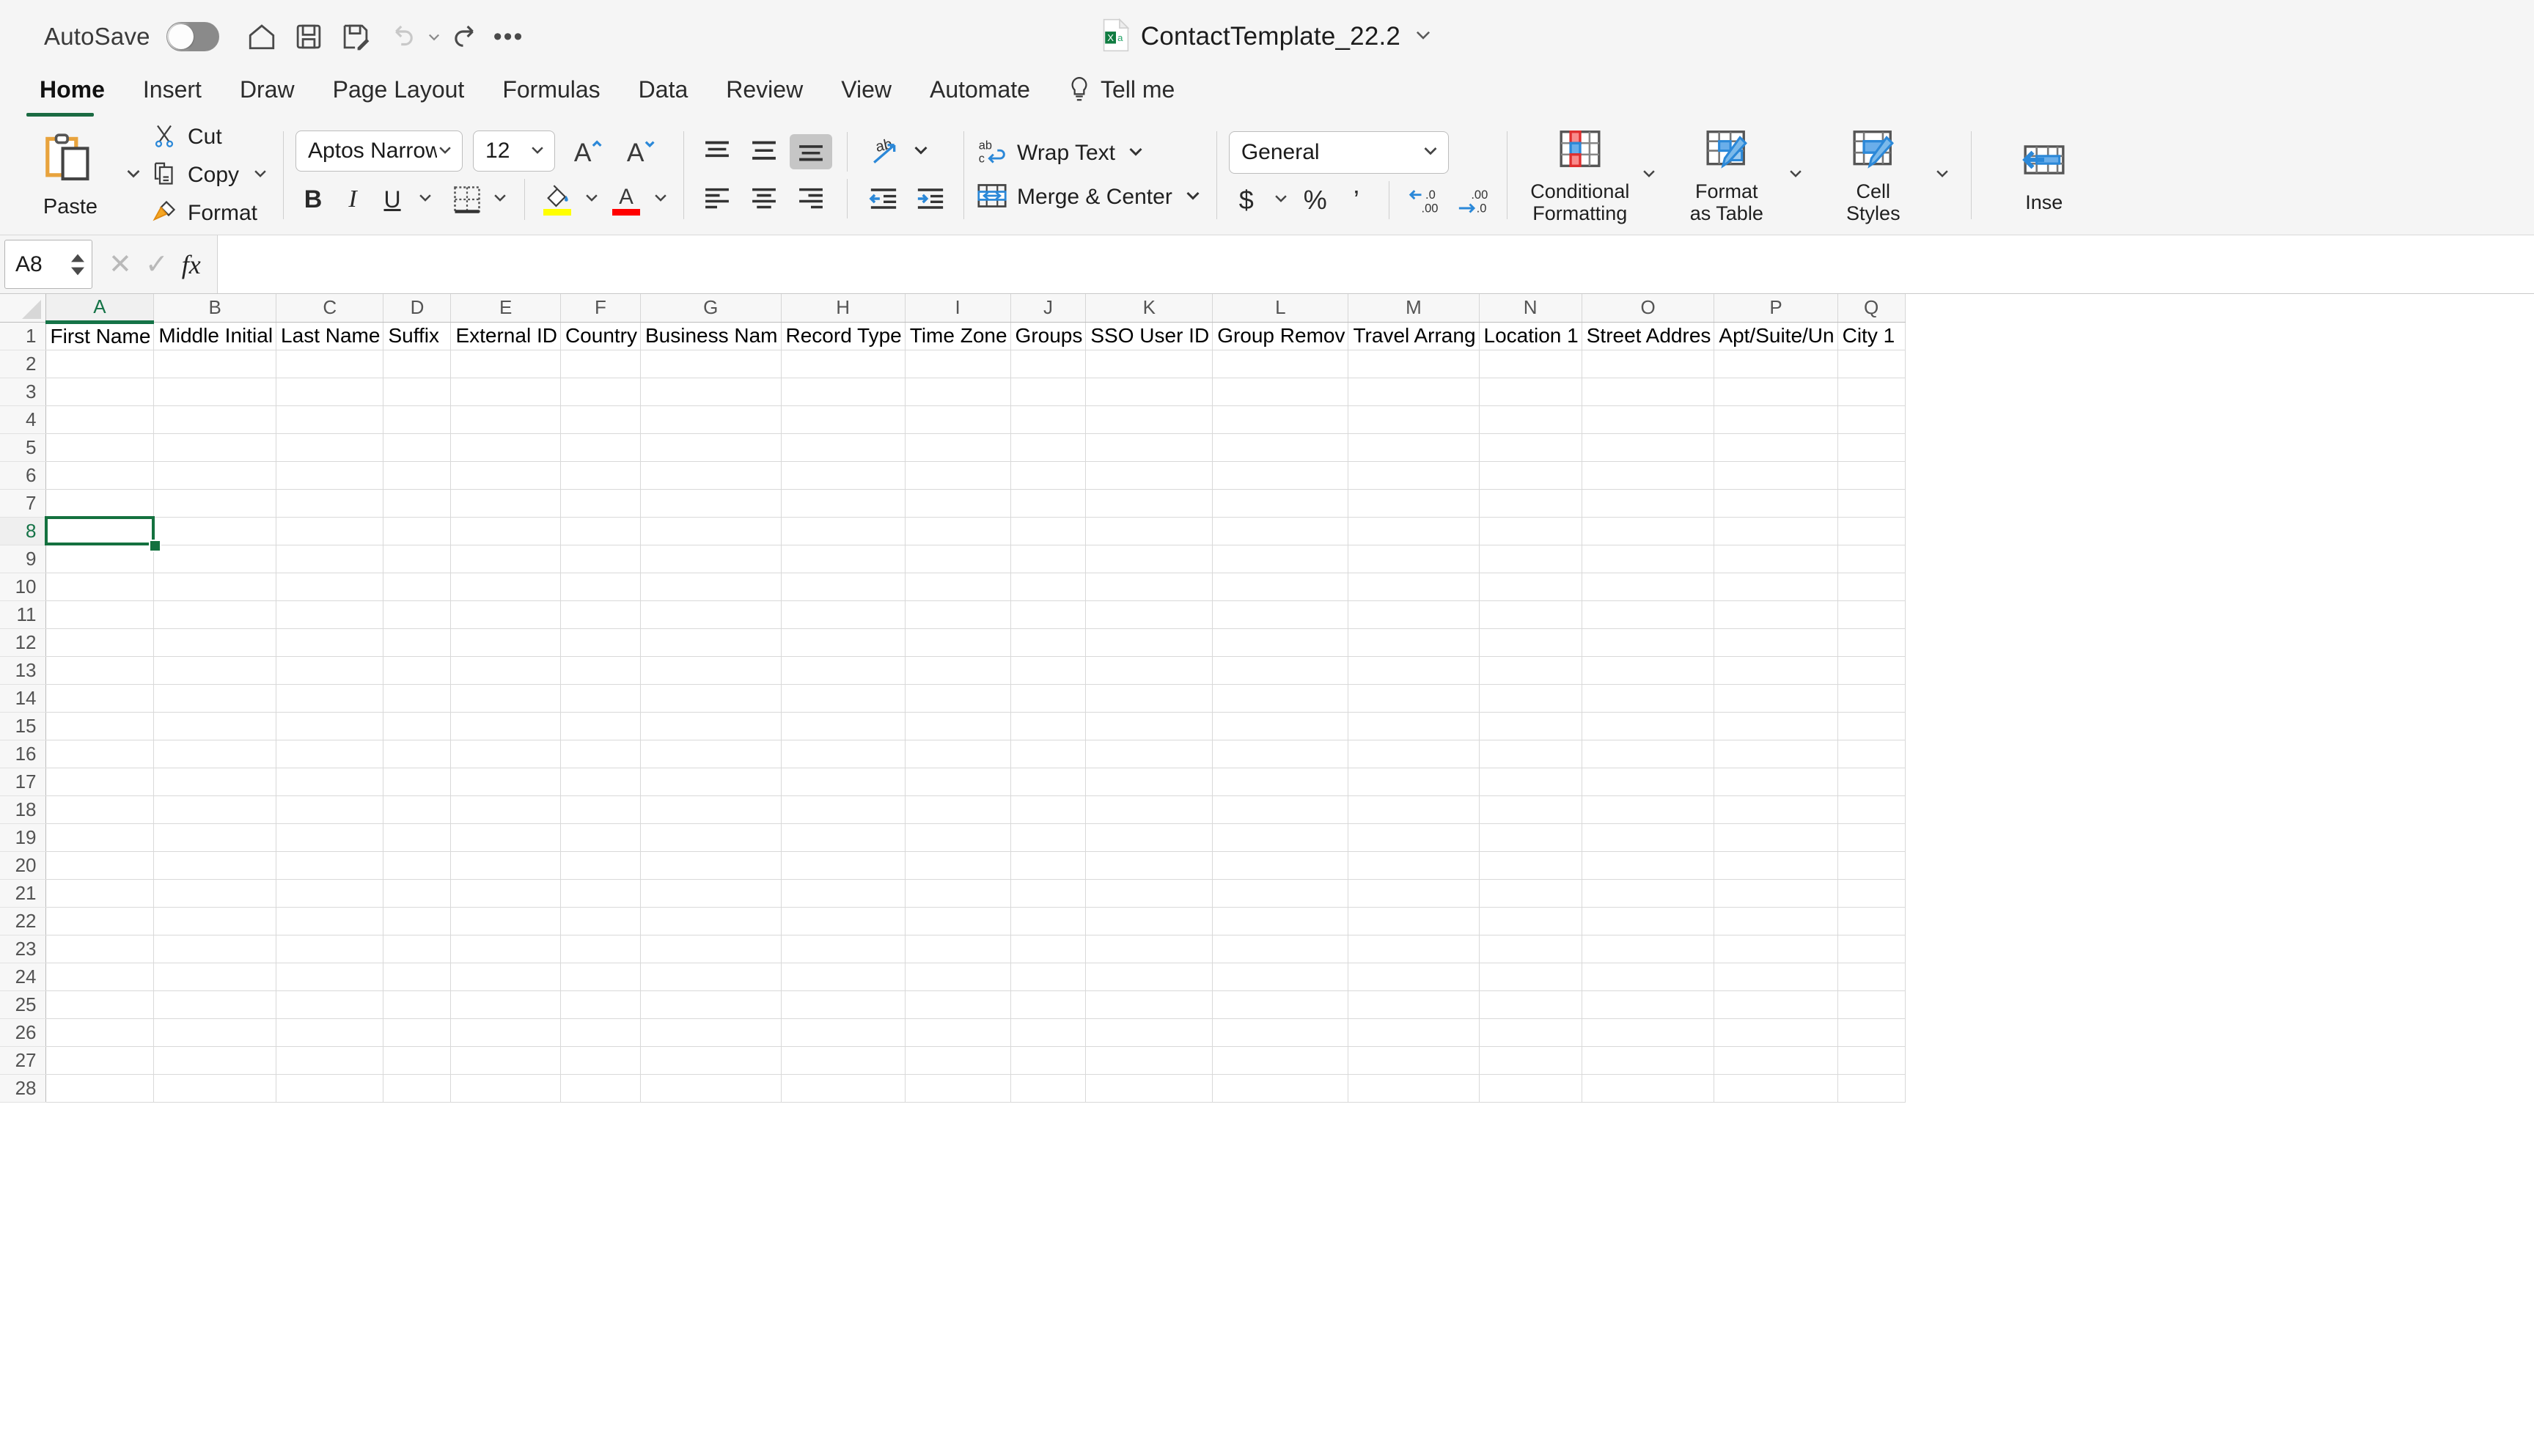 The width and height of the screenshot is (2534, 1456). What do you see at coordinates (1871, 503) in the screenshot?
I see `cell-Q7` at bounding box center [1871, 503].